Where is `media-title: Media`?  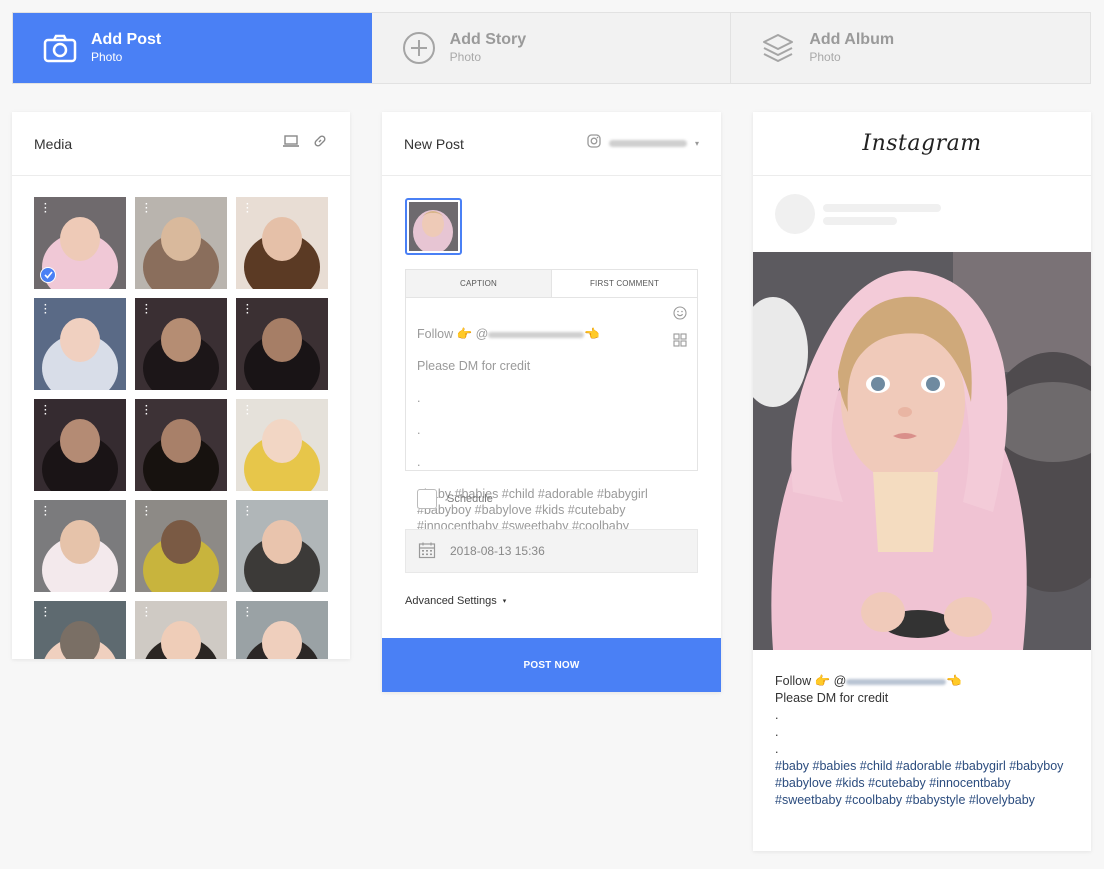
media-title: Media is located at coordinates (53, 143).